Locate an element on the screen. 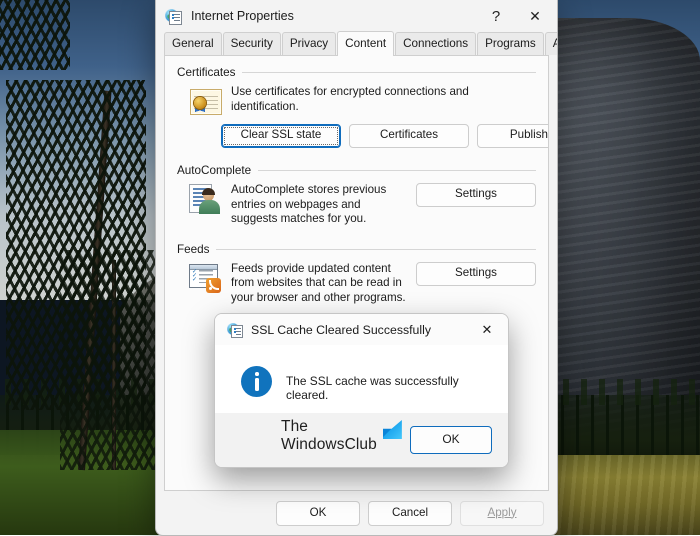  watermark-line1: The is located at coordinates (295, 426).